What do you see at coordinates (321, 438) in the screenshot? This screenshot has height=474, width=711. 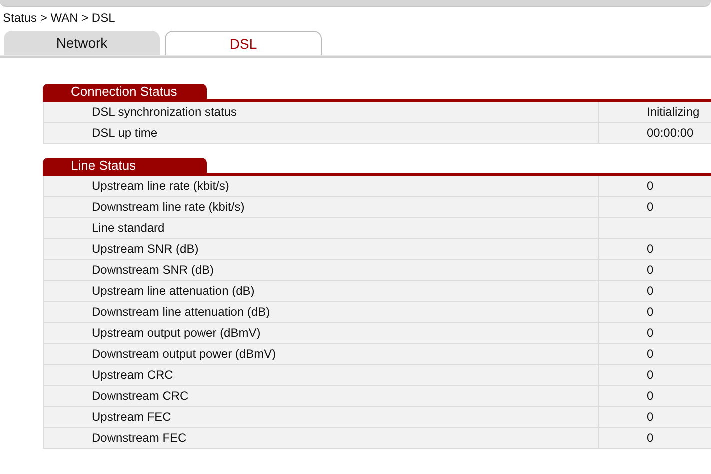 I see `row-label: Downstream FEC` at bounding box center [321, 438].